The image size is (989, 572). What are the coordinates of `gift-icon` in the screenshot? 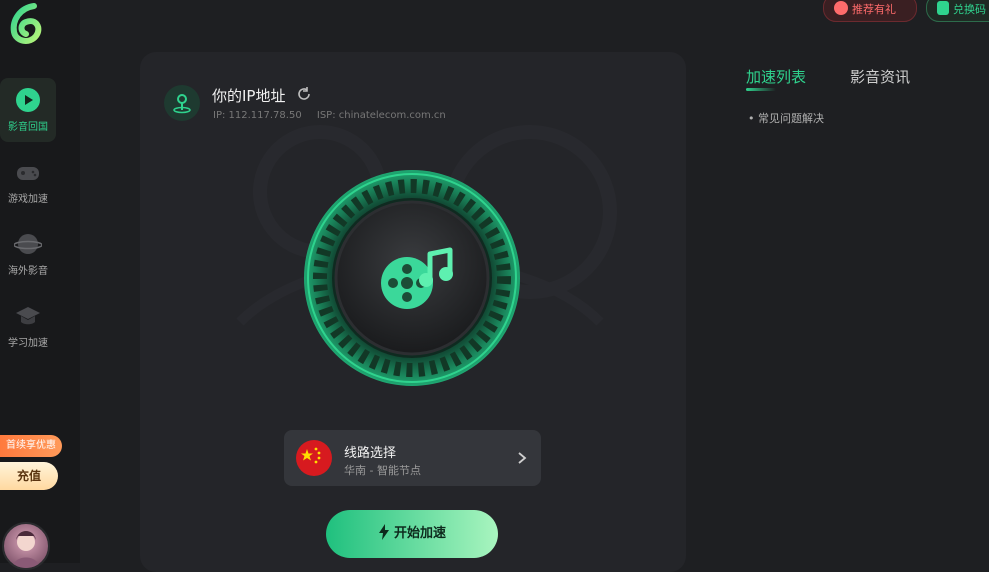 It's located at (841, 8).